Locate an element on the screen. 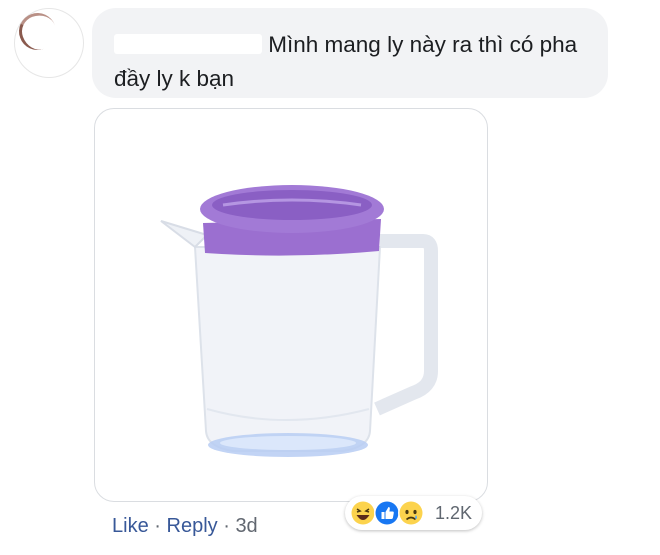  reaction-count: 1.2K is located at coordinates (454, 512).